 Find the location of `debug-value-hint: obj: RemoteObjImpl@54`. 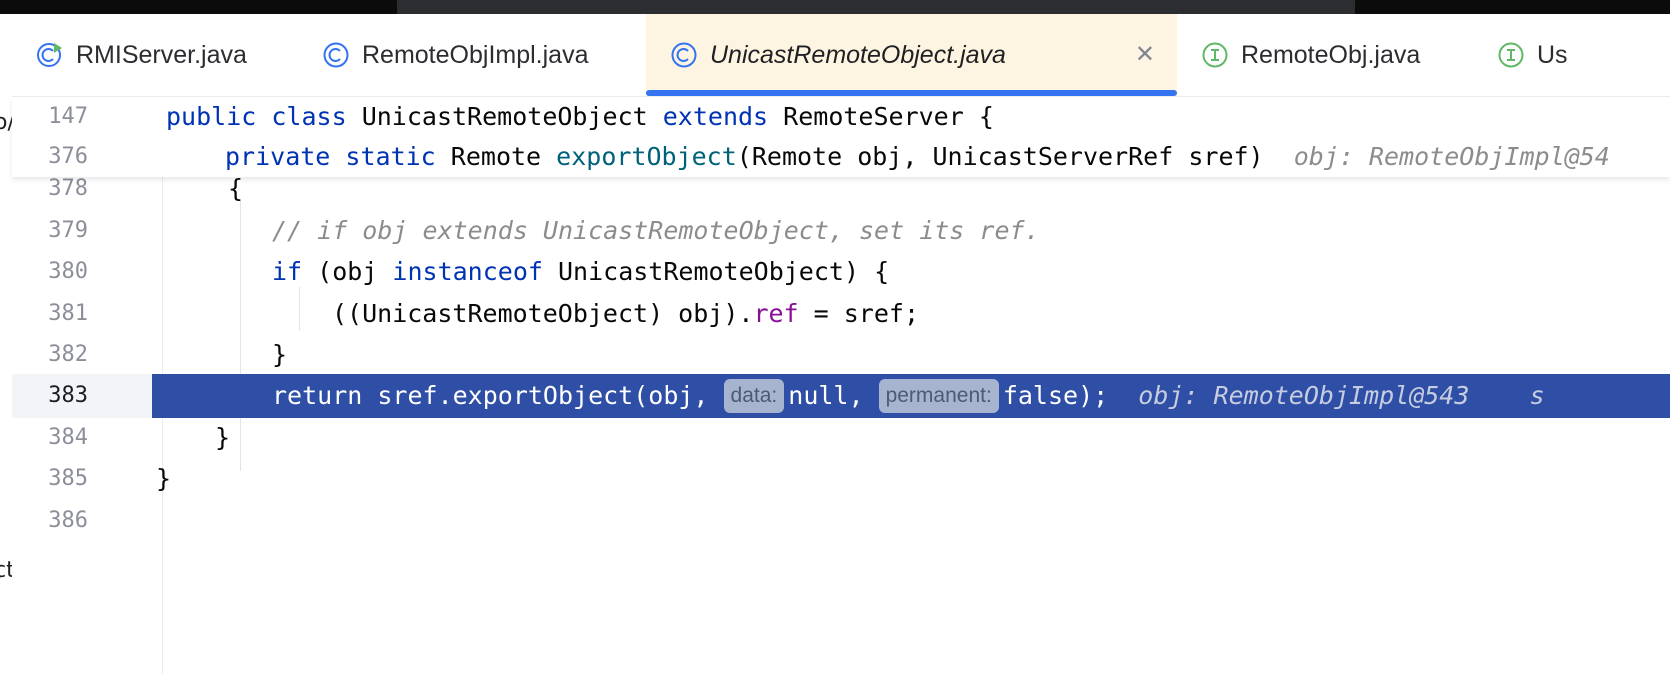

debug-value-hint: obj: RemoteObjImpl@54 is located at coordinates (1451, 156).